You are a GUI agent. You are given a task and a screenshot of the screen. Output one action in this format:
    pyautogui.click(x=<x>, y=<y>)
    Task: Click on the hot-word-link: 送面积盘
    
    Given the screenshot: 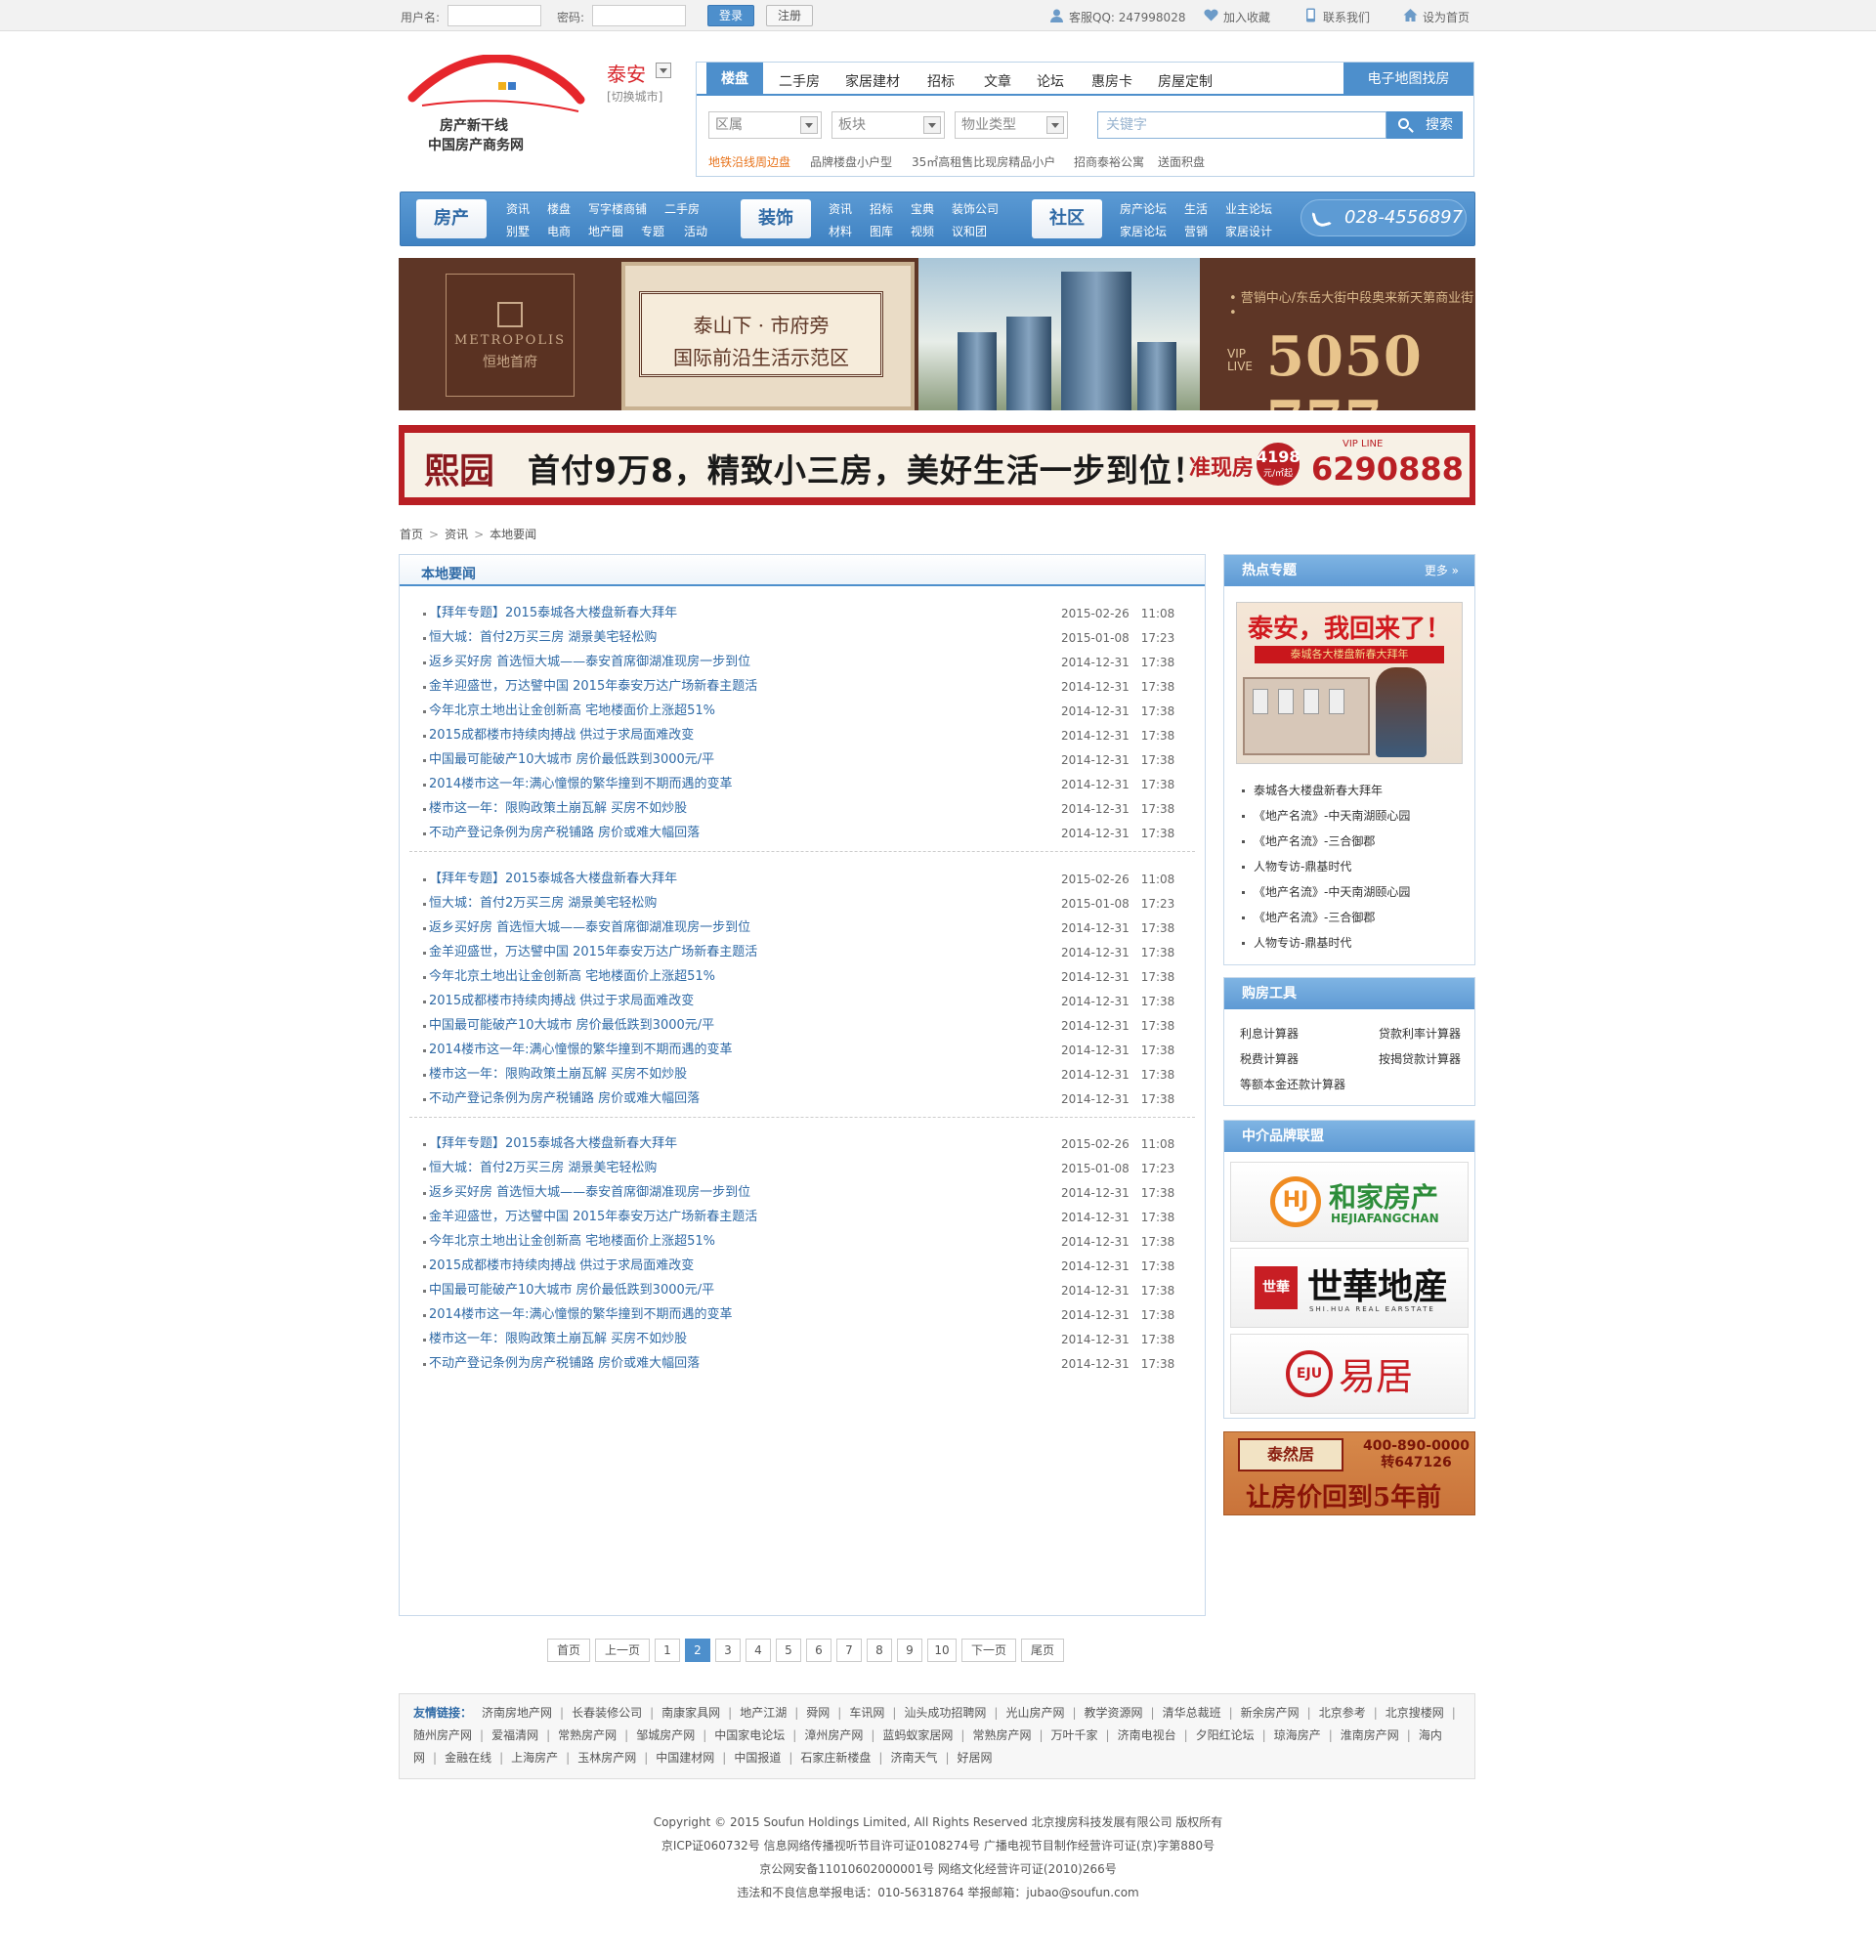 What is the action you would take?
    pyautogui.click(x=1181, y=161)
    